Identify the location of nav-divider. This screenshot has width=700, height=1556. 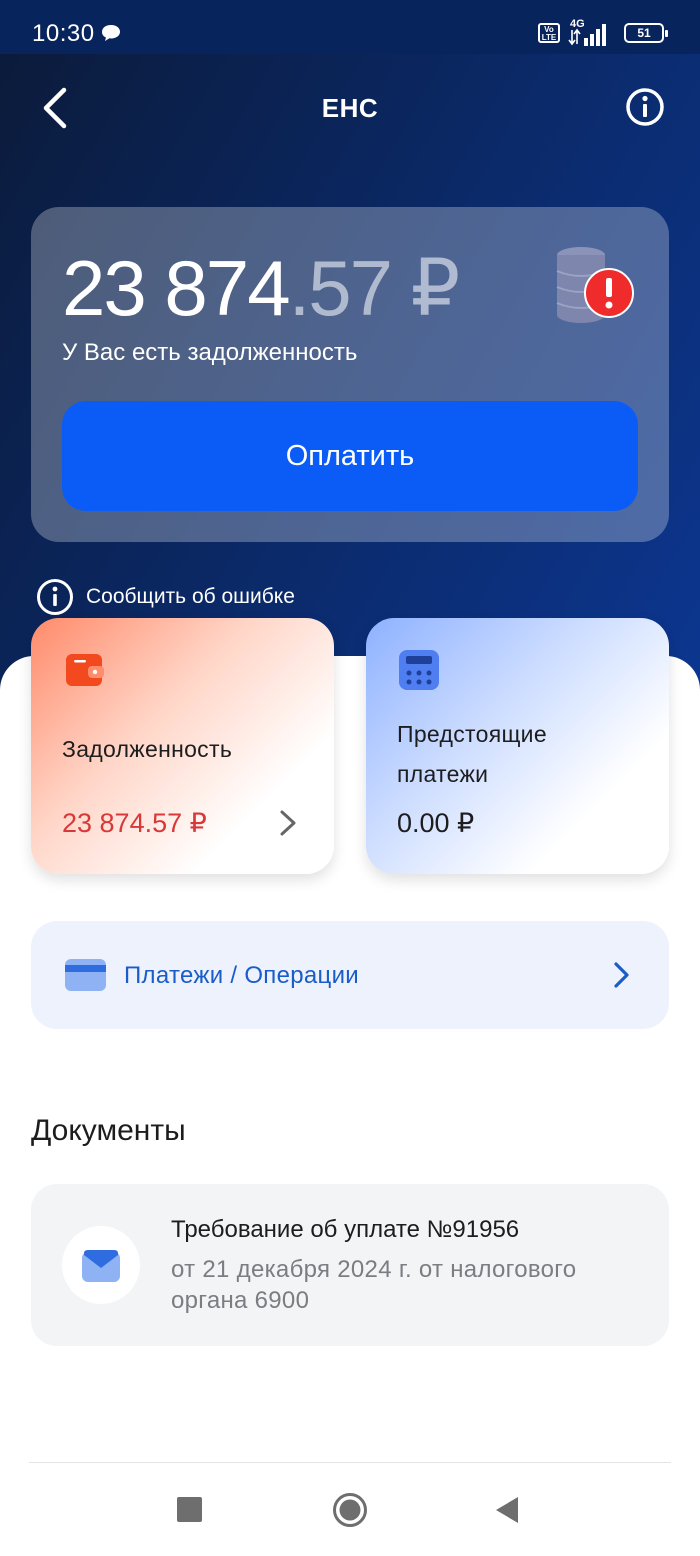
(350, 1462).